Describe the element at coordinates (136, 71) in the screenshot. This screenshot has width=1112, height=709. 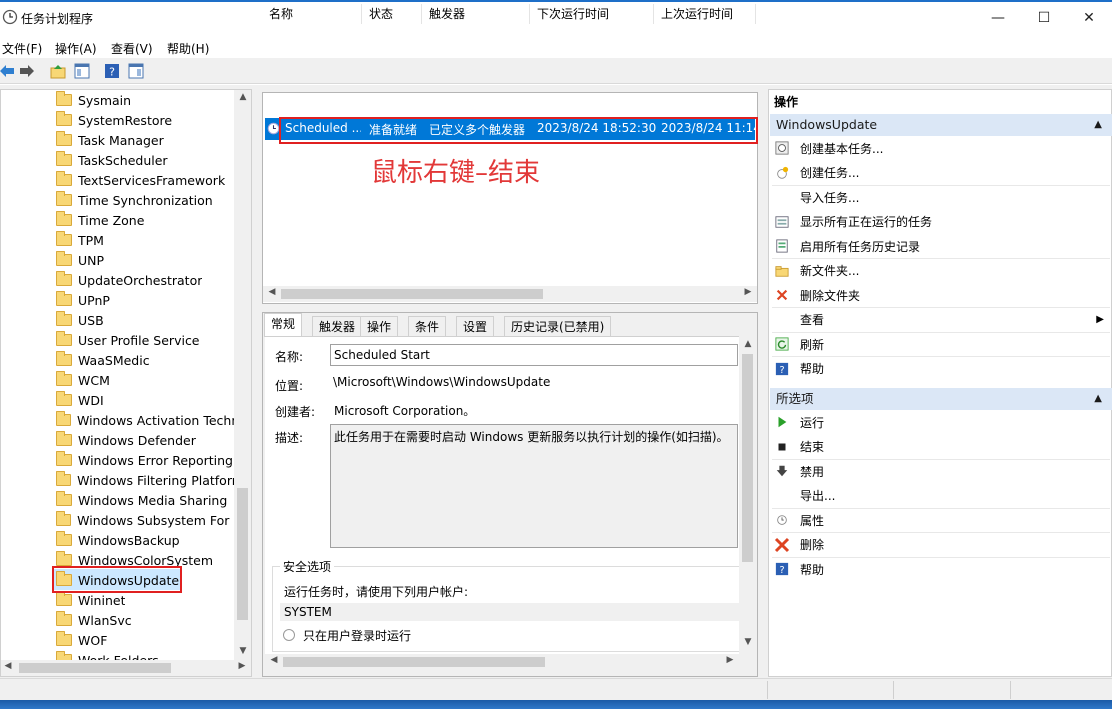
I see `show-hide-action-pane-icon` at that location.